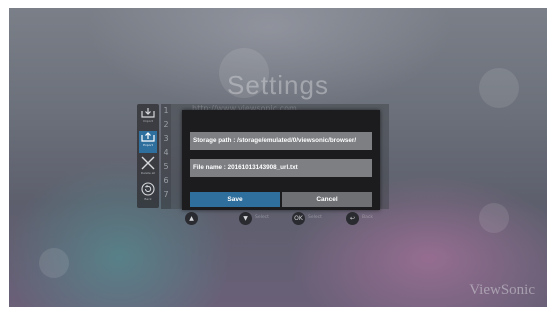 The width and height of the screenshot is (556, 309). Describe the element at coordinates (148, 121) in the screenshot. I see `sidebar-item-label: Import` at that location.